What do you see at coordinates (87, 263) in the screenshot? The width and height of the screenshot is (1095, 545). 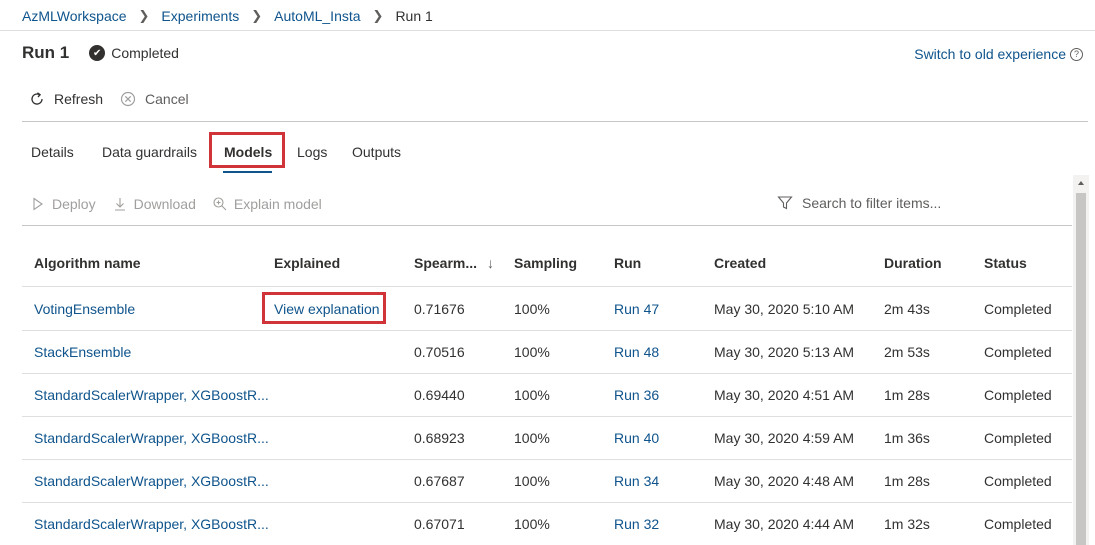 I see `column-header-algorithm: Algorithm name` at bounding box center [87, 263].